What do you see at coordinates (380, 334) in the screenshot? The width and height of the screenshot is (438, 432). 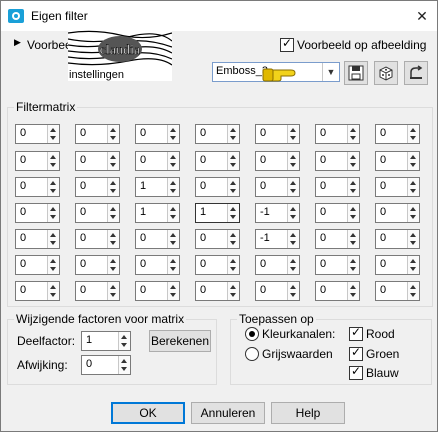 I see `red-label: Rood` at bounding box center [380, 334].